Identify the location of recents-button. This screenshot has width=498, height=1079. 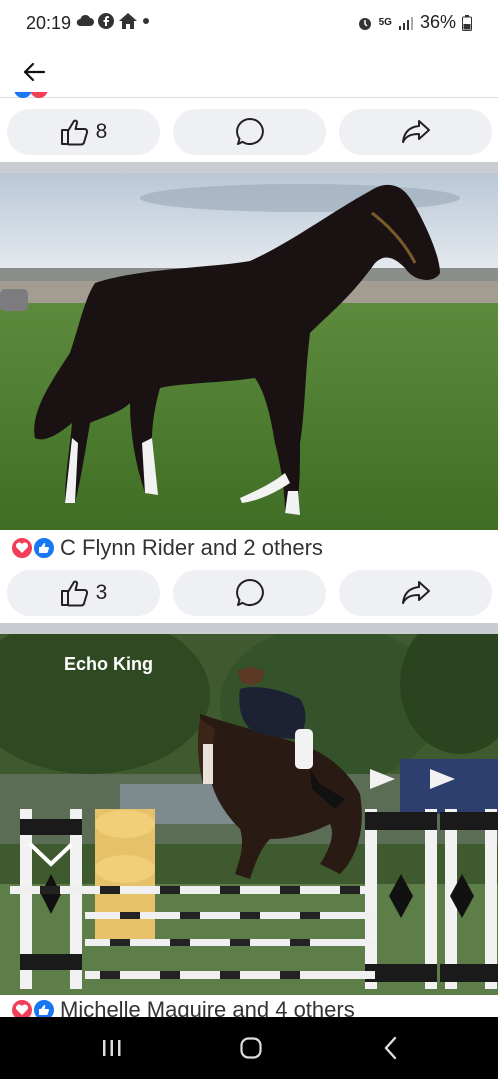
(112, 1048).